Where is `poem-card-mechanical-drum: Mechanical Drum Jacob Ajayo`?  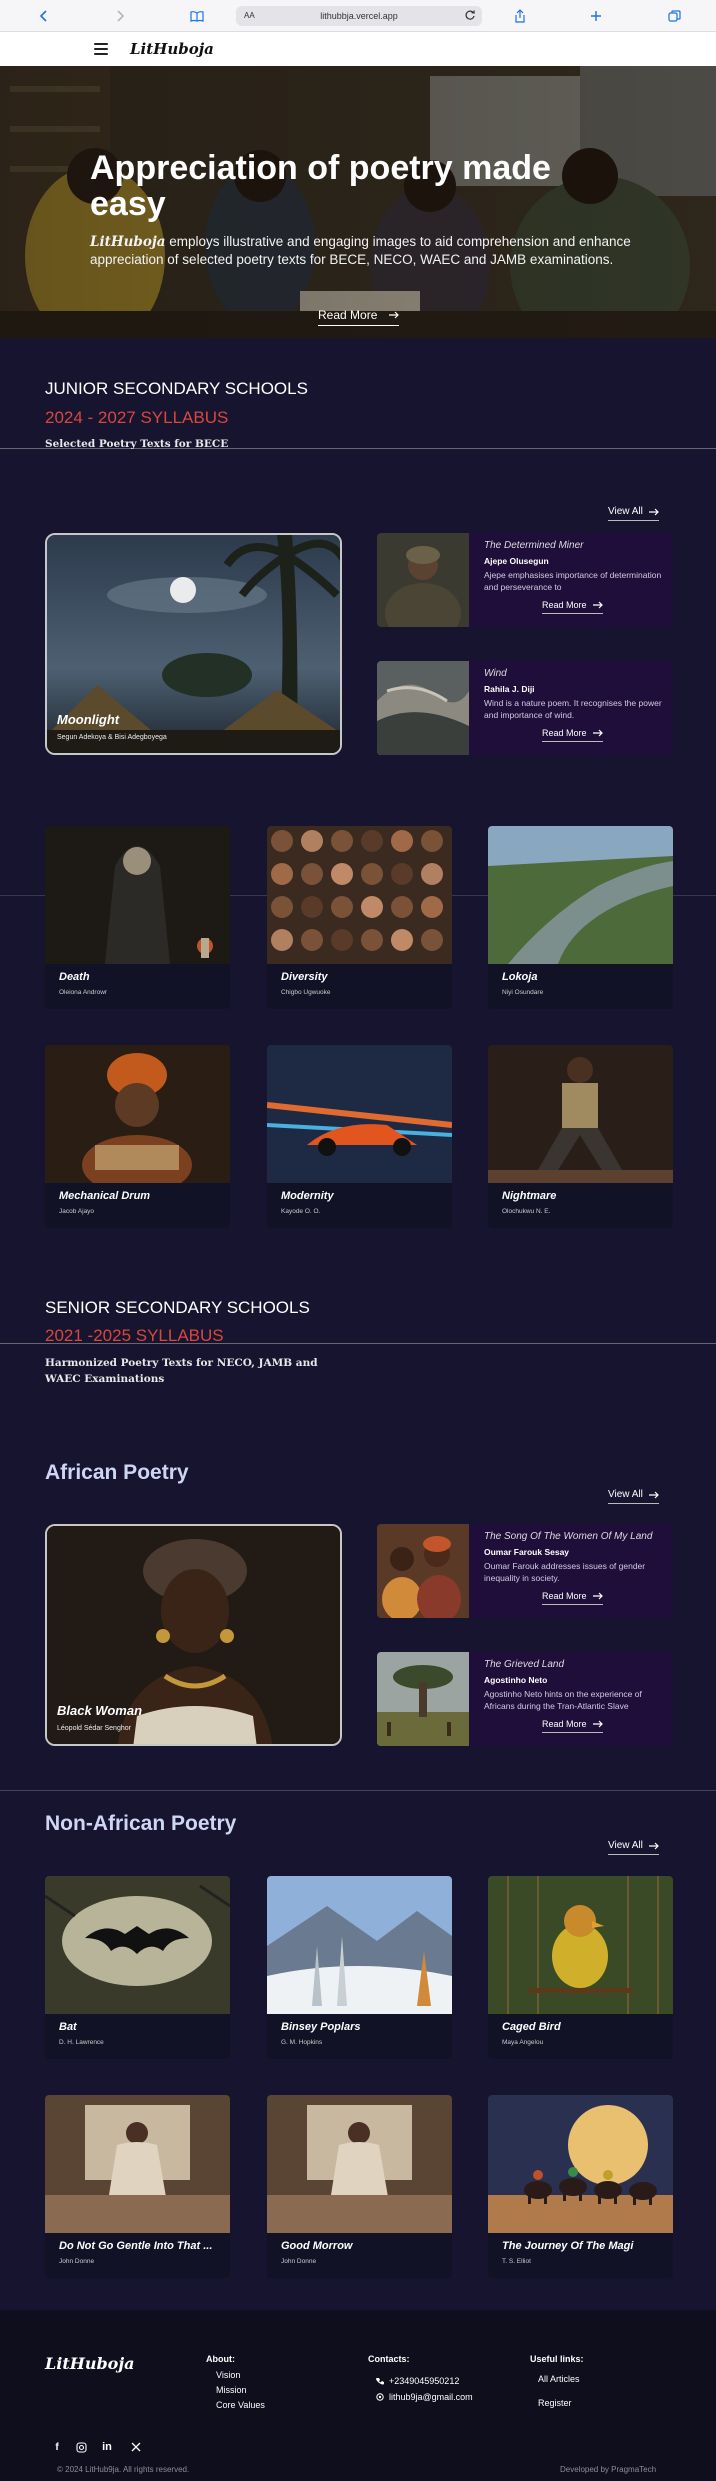
poem-card-mechanical-drum: Mechanical Drum Jacob Ajayo is located at coordinates (137, 1136).